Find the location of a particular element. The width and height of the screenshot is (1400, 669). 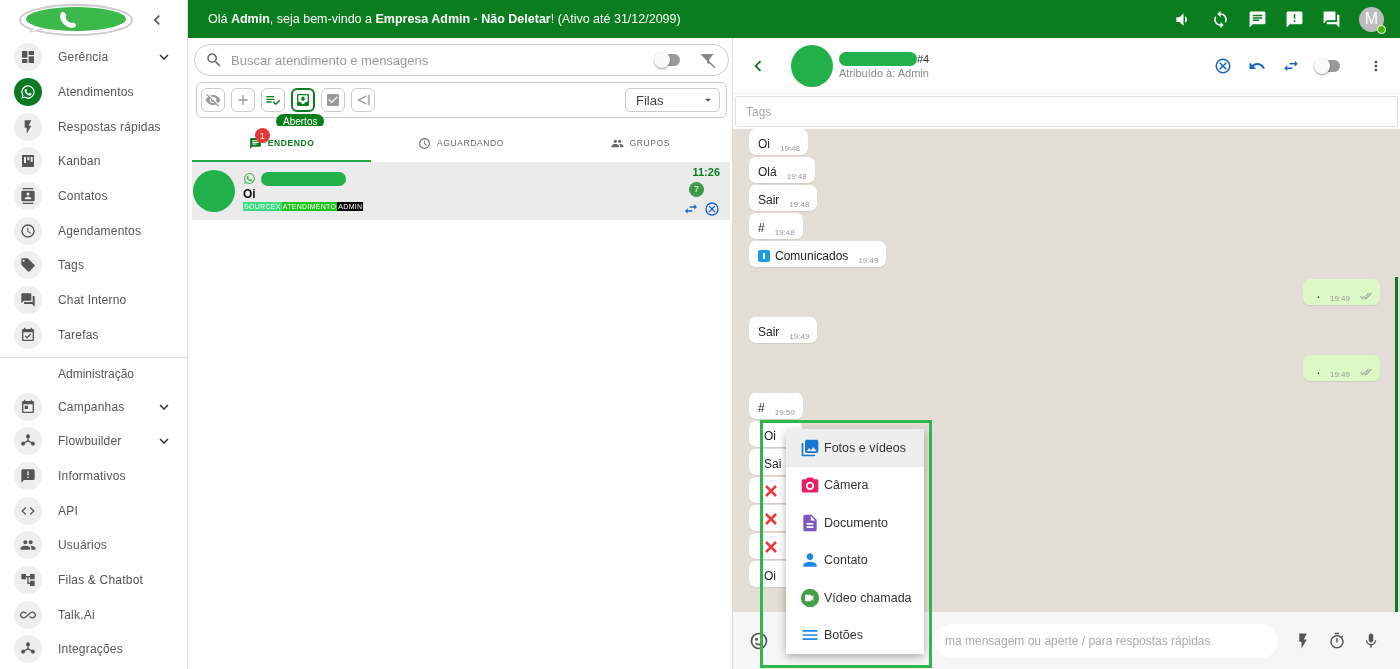

sidebar-item: Flowbuilder is located at coordinates (93, 441).